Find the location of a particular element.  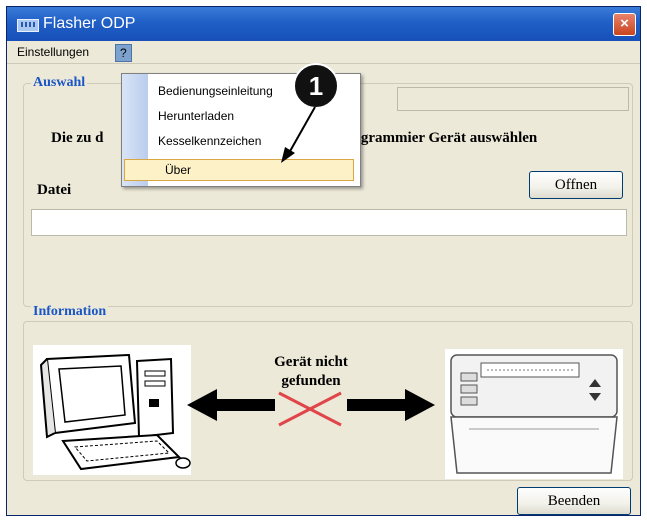

menu-help: ? is located at coordinates (123, 53).